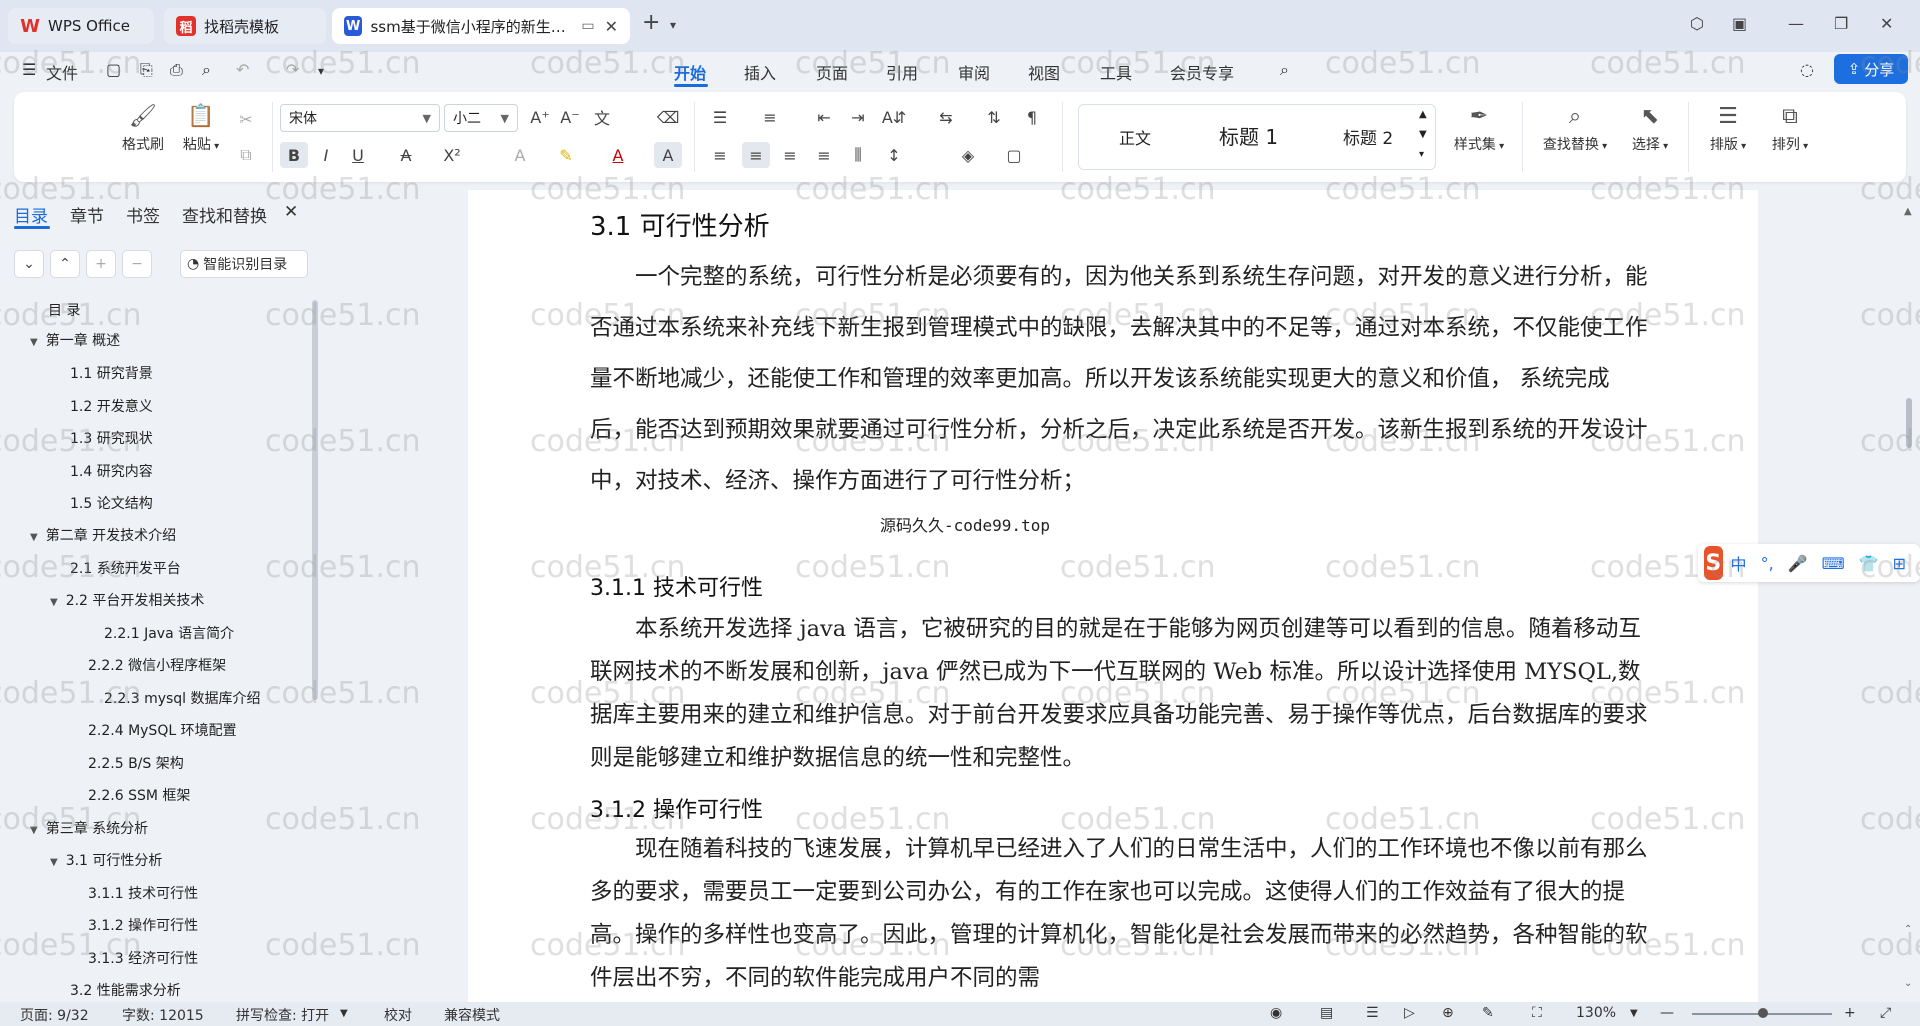  I want to click on print-preview-icon: ⌕, so click(206, 70).